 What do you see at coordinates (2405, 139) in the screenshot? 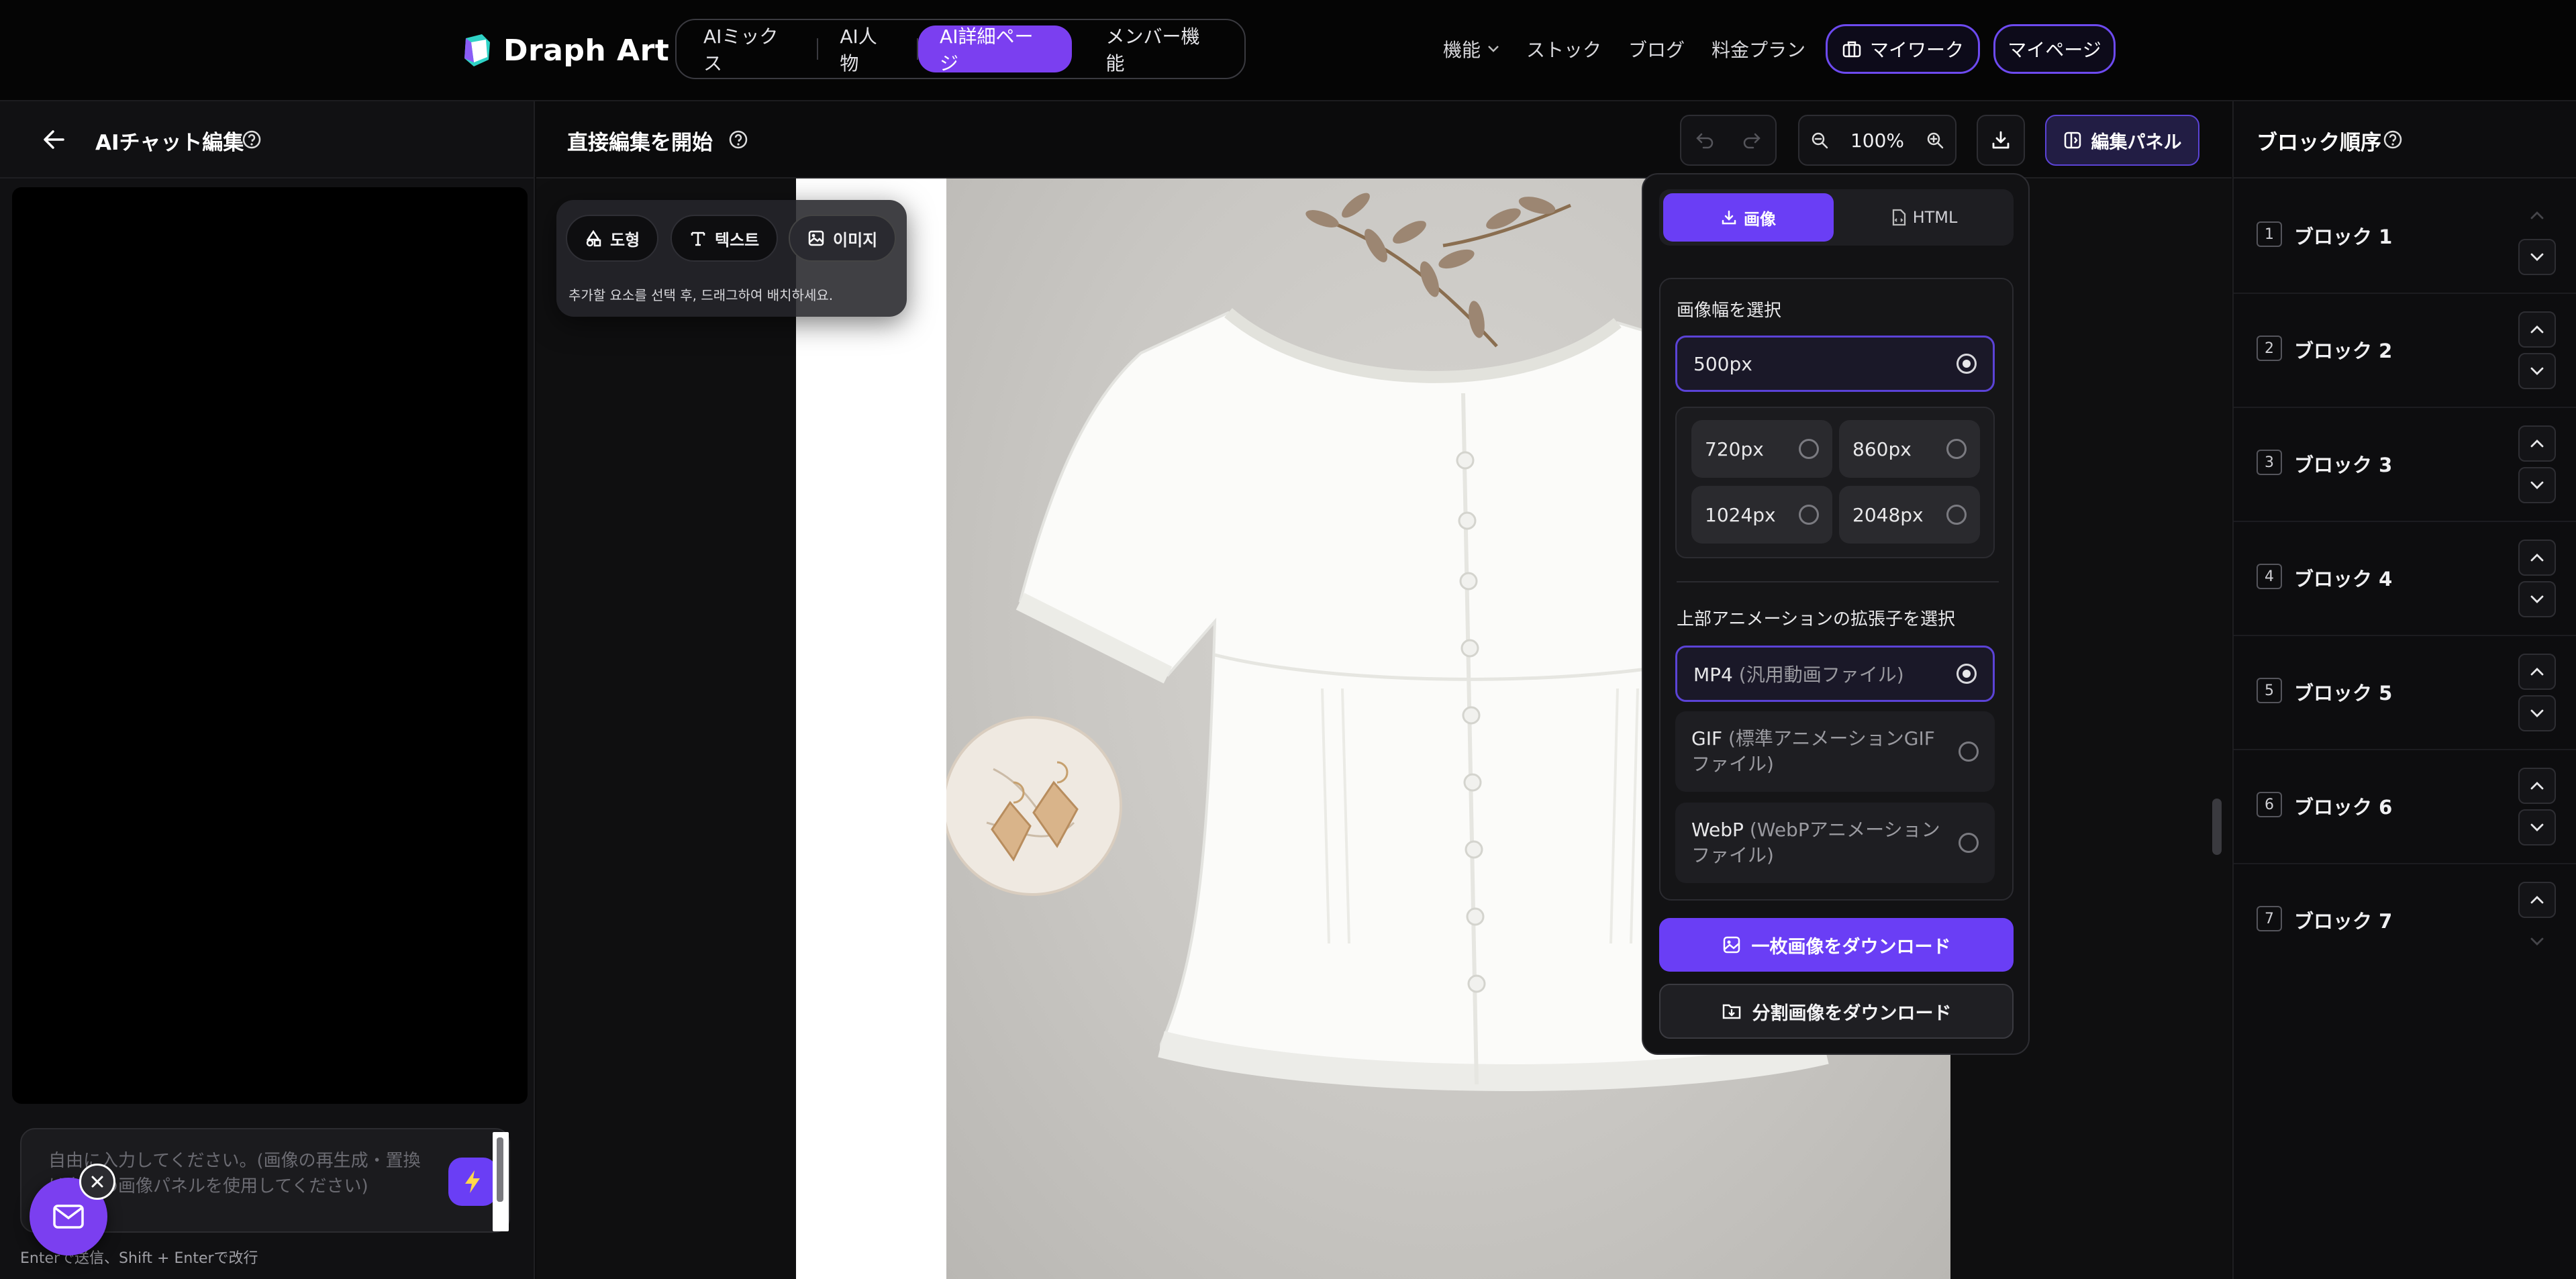
I see `block-order-header: ブロック順序` at bounding box center [2405, 139].